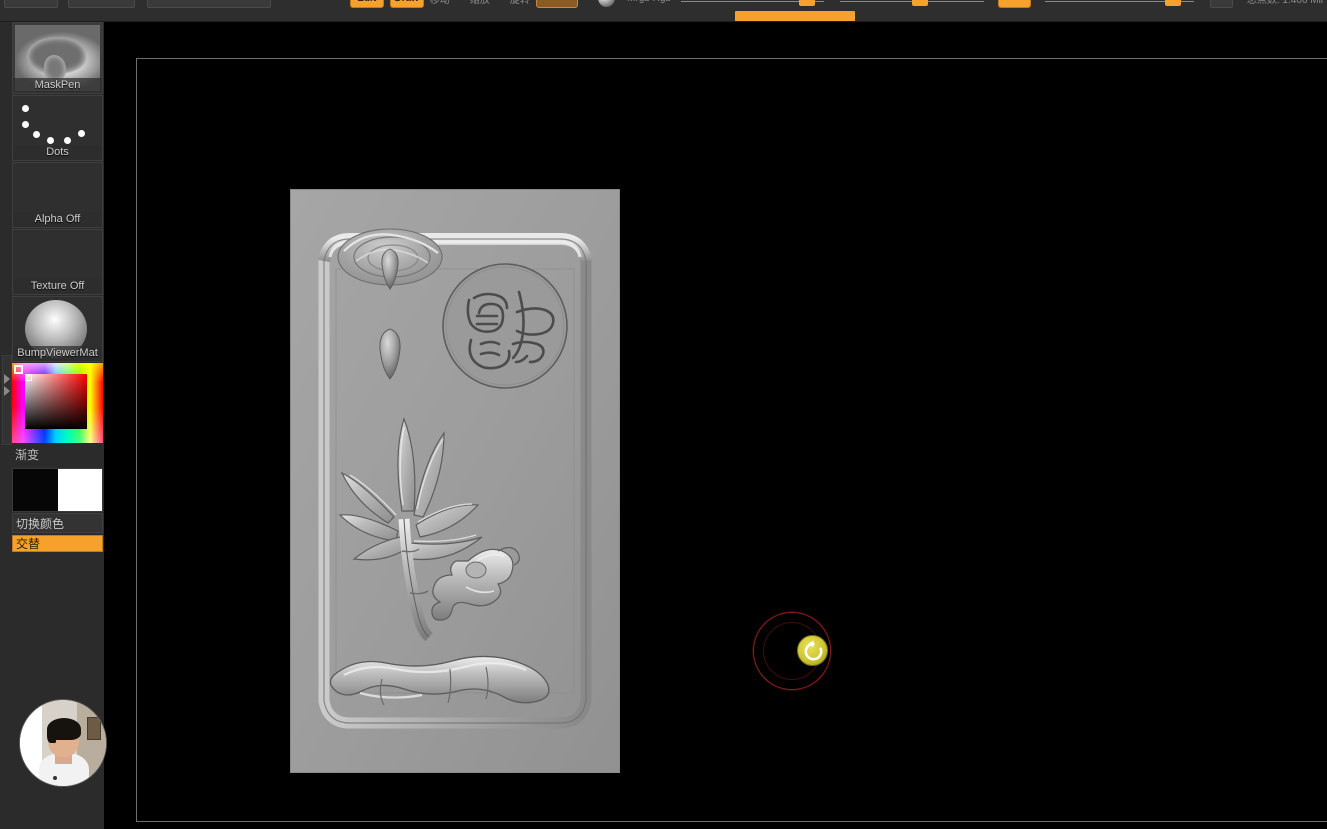 Image resolution: width=1327 pixels, height=829 pixels. What do you see at coordinates (28, 377) in the screenshot?
I see `sv-marker-icon` at bounding box center [28, 377].